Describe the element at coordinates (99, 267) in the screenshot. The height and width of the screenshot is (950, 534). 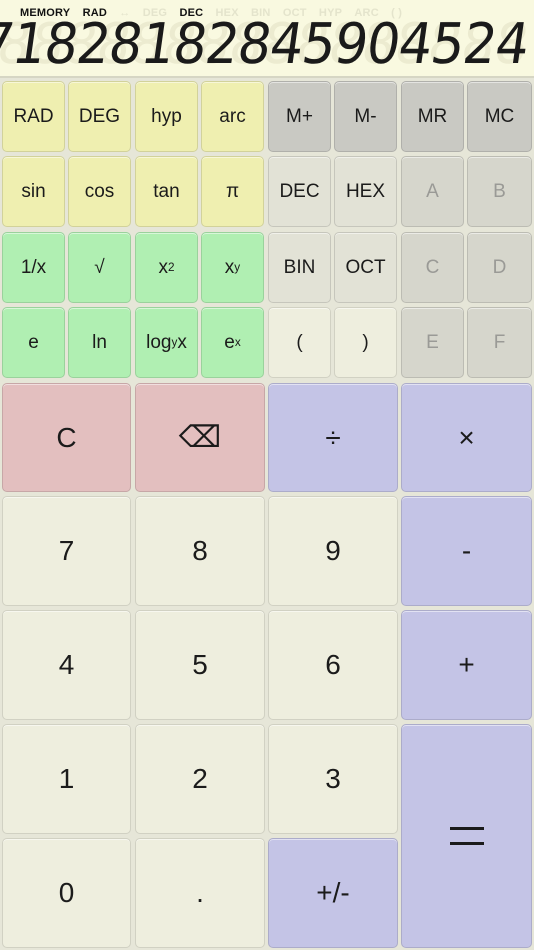
I see `square-root-button: √` at that location.